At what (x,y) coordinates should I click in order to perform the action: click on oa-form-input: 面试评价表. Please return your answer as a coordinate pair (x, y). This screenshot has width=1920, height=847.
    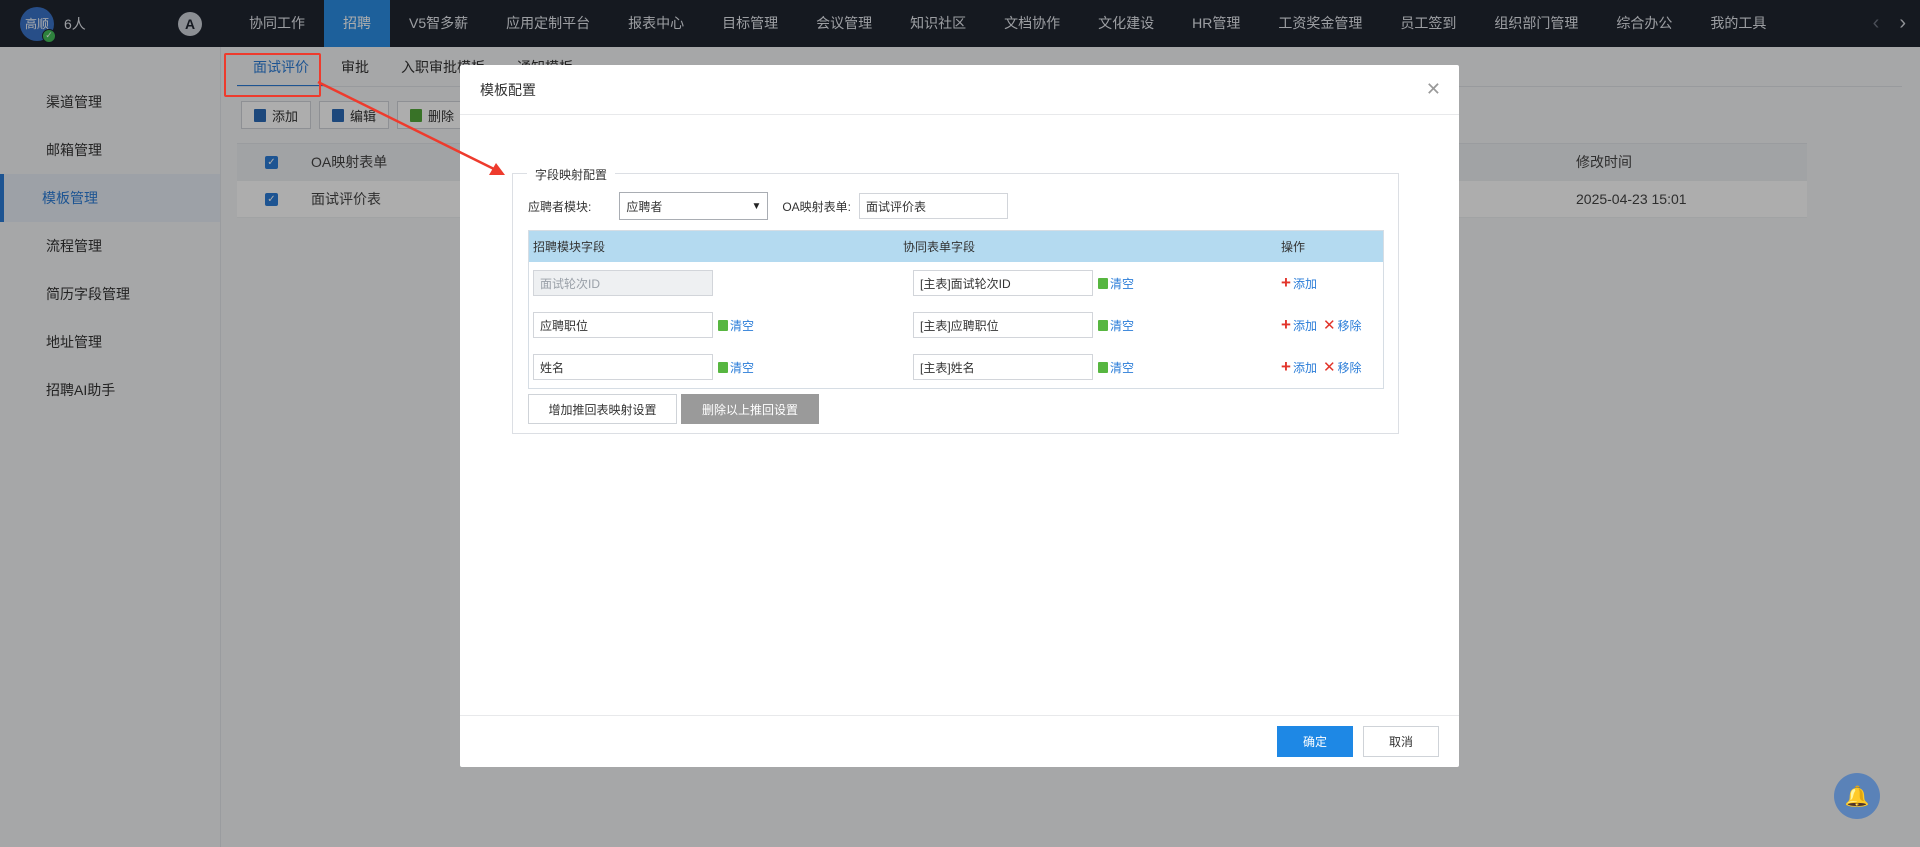
    Looking at the image, I should click on (934, 206).